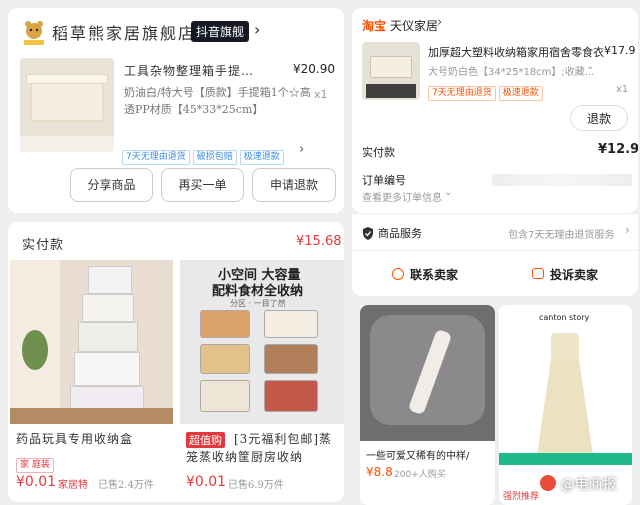  Describe the element at coordinates (156, 157) in the screenshot. I see `tag-7day: 7天无理由退货` at that location.